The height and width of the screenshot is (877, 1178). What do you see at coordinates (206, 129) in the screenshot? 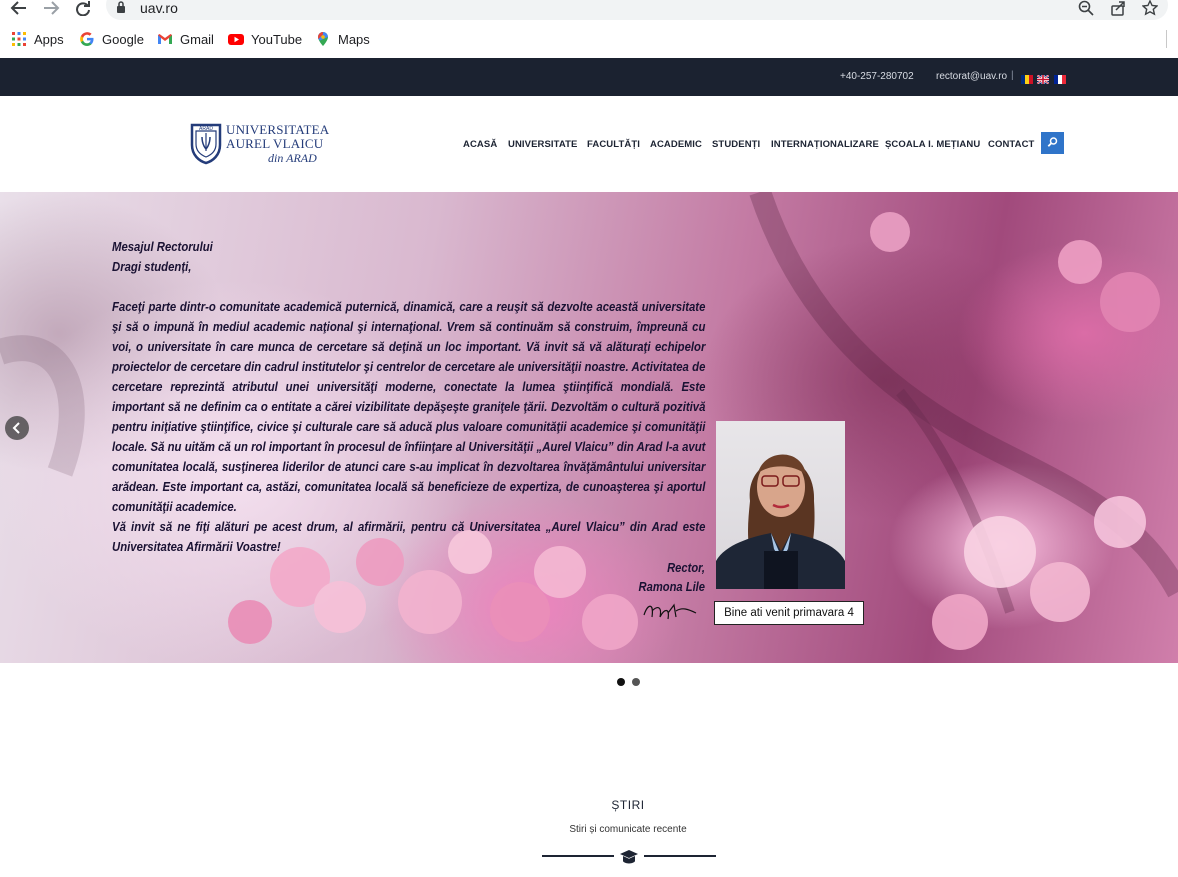
I see `svg-text: ARAD` at bounding box center [206, 129].